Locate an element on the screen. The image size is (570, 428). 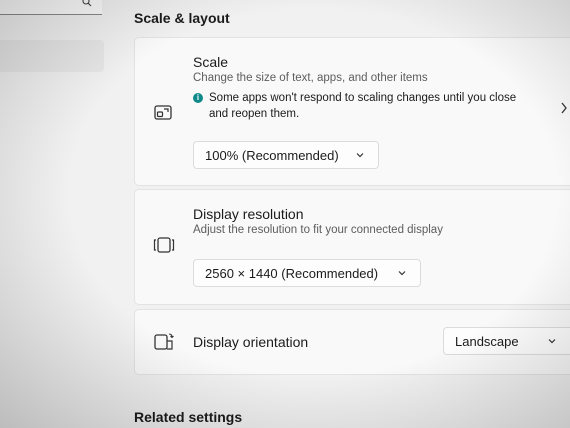
nav-search-box is located at coordinates (51, 7).